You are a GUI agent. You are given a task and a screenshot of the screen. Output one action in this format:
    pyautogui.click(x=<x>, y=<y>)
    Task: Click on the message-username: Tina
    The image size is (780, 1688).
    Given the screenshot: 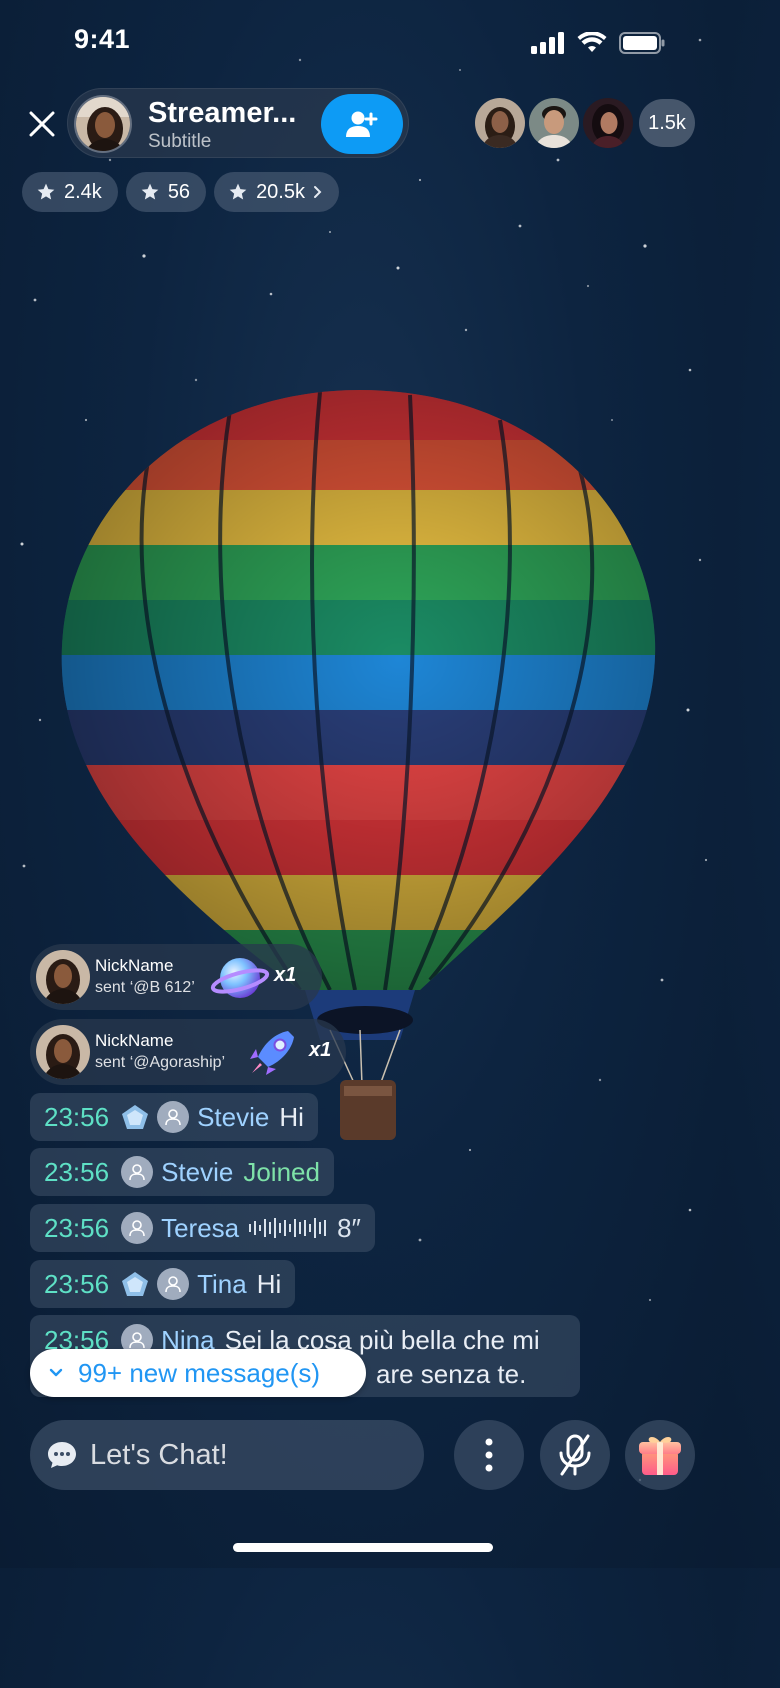 What is the action you would take?
    pyautogui.click(x=222, y=1284)
    